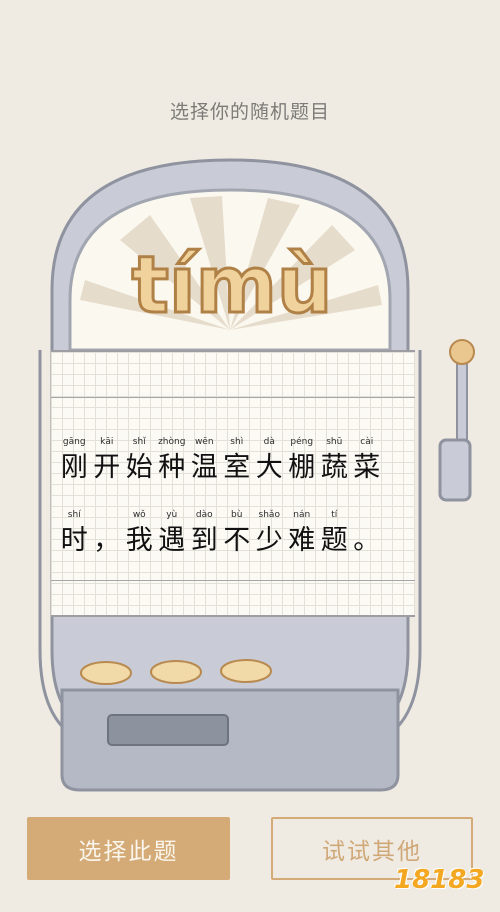  I want to click on hanzi-cell: wēn 温, so click(204, 461).